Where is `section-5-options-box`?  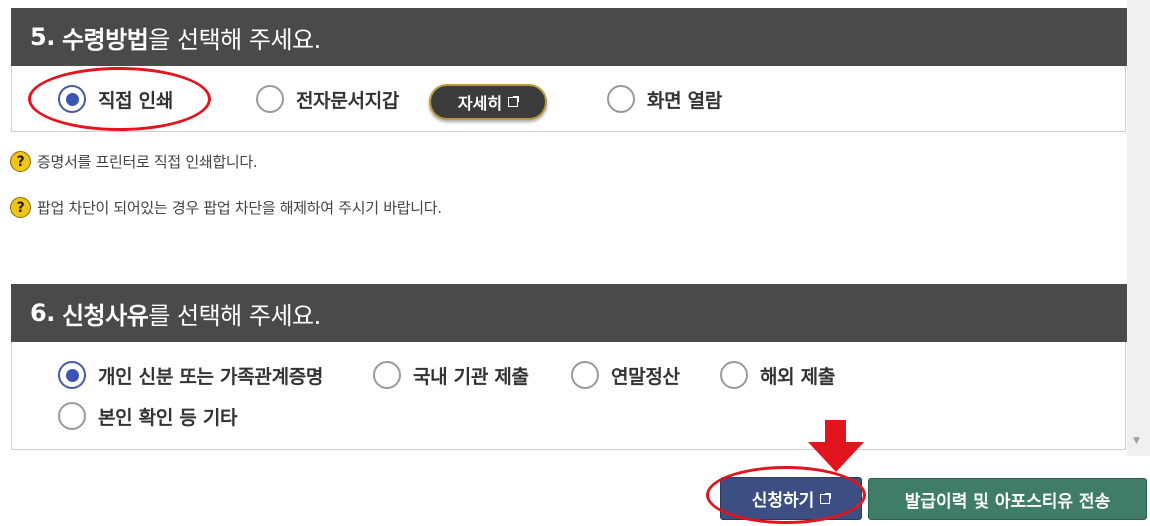 section-5-options-box is located at coordinates (568, 99).